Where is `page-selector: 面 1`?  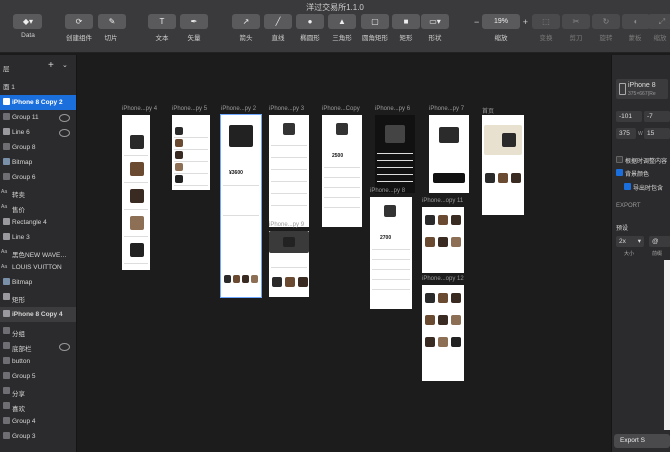 page-selector: 面 1 is located at coordinates (38, 84).